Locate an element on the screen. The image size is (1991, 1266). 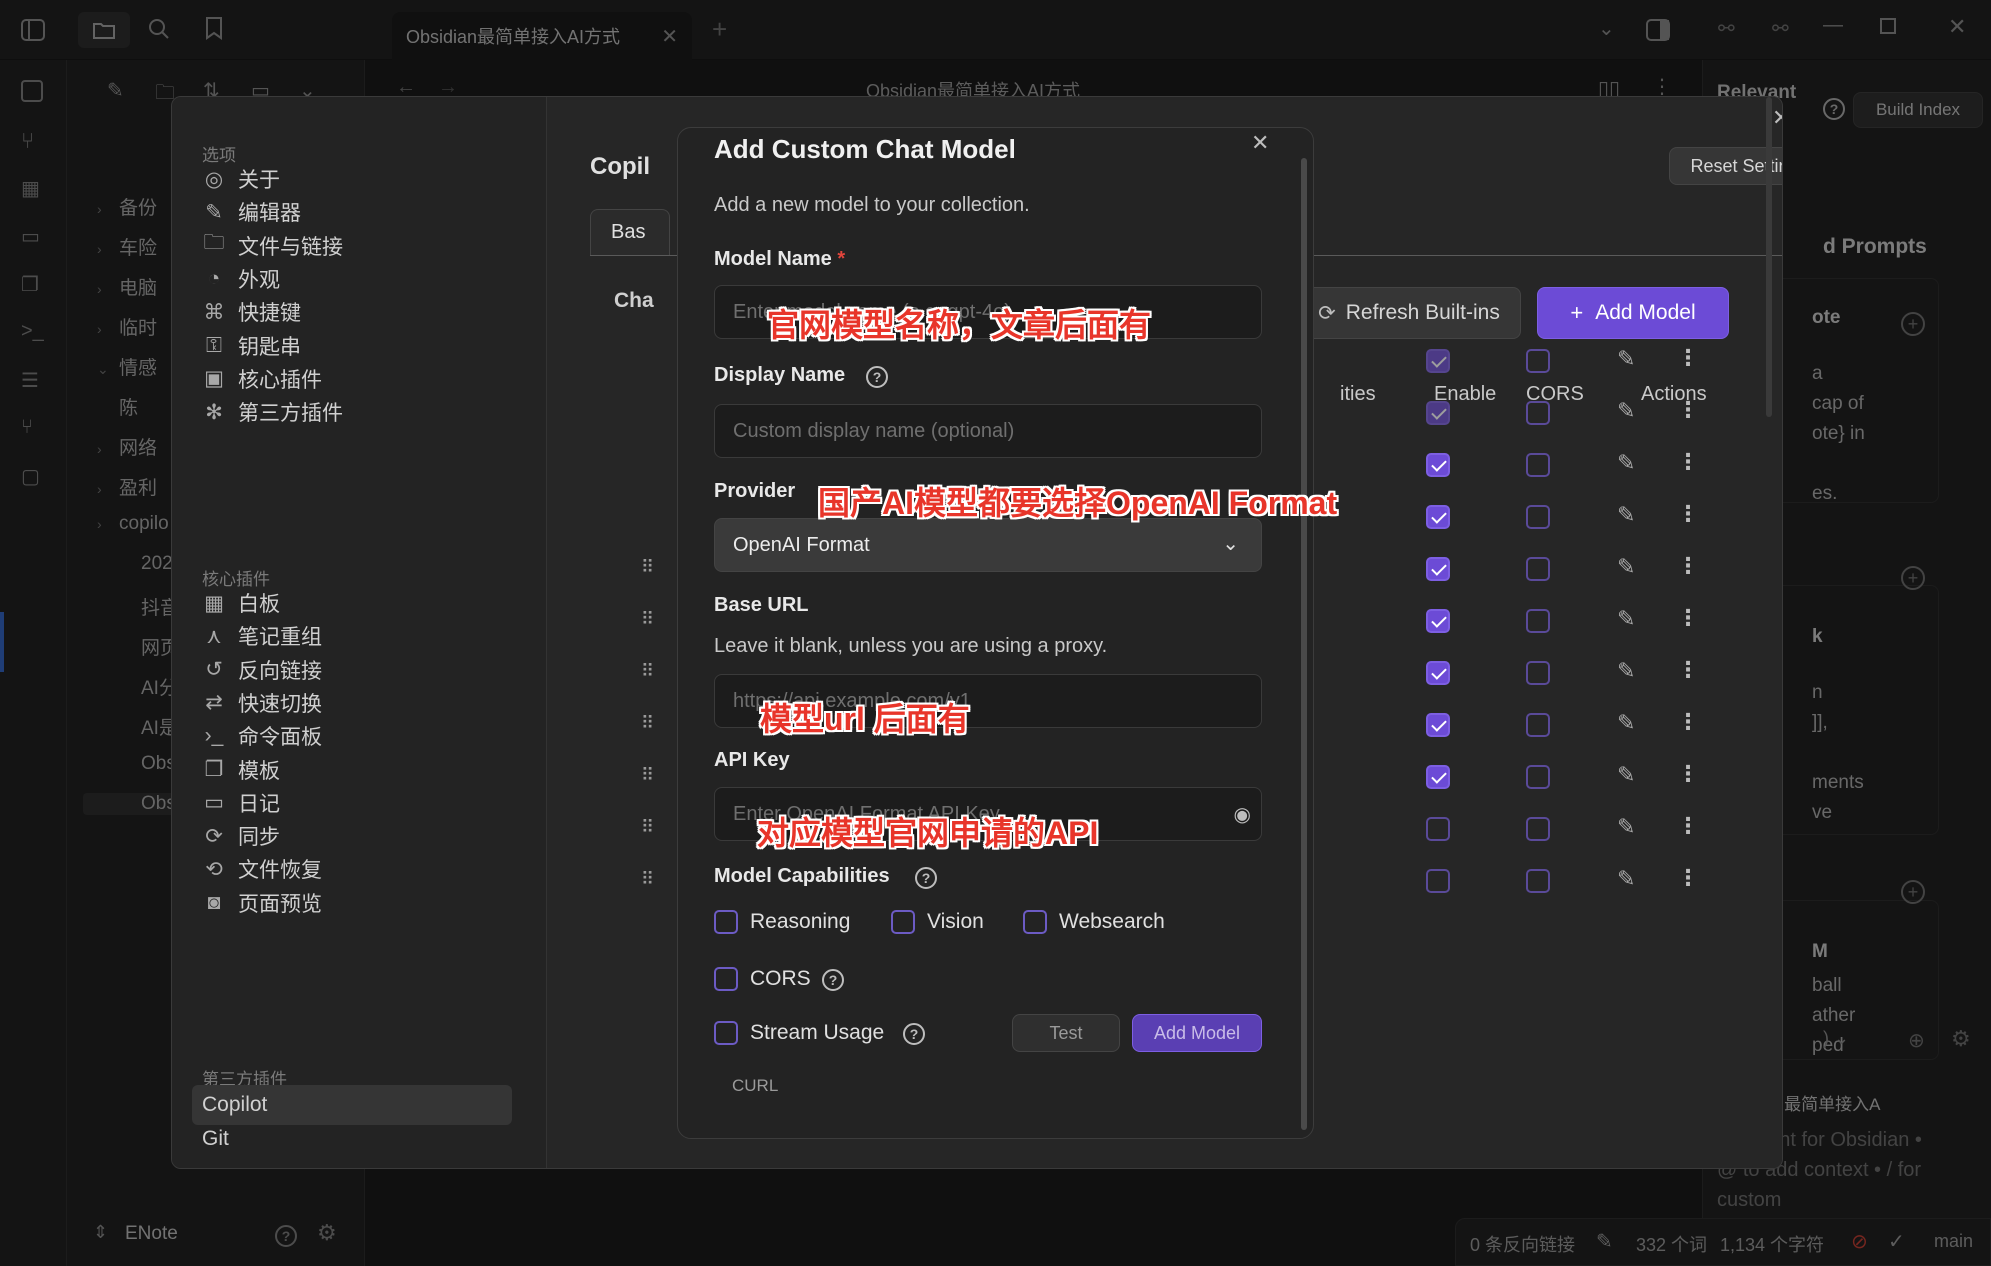
settings-nav-label: 核心插件 is located at coordinates (280, 380).